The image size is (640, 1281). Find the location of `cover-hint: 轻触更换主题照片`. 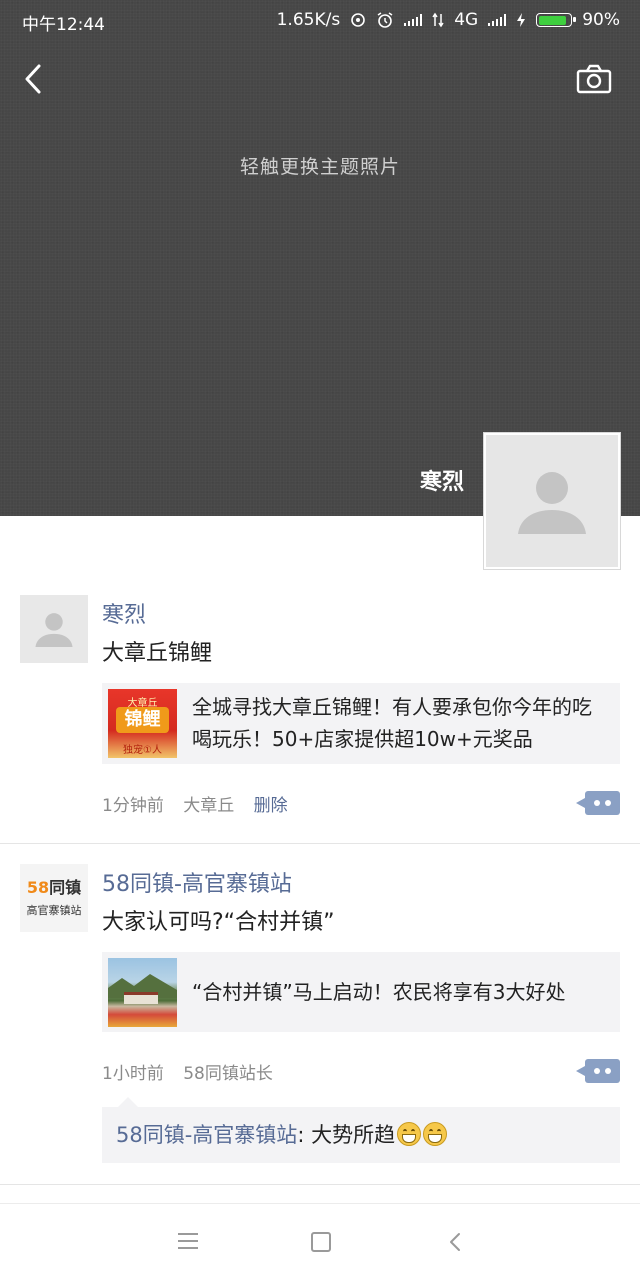

cover-hint: 轻触更换主题照片 is located at coordinates (320, 165).